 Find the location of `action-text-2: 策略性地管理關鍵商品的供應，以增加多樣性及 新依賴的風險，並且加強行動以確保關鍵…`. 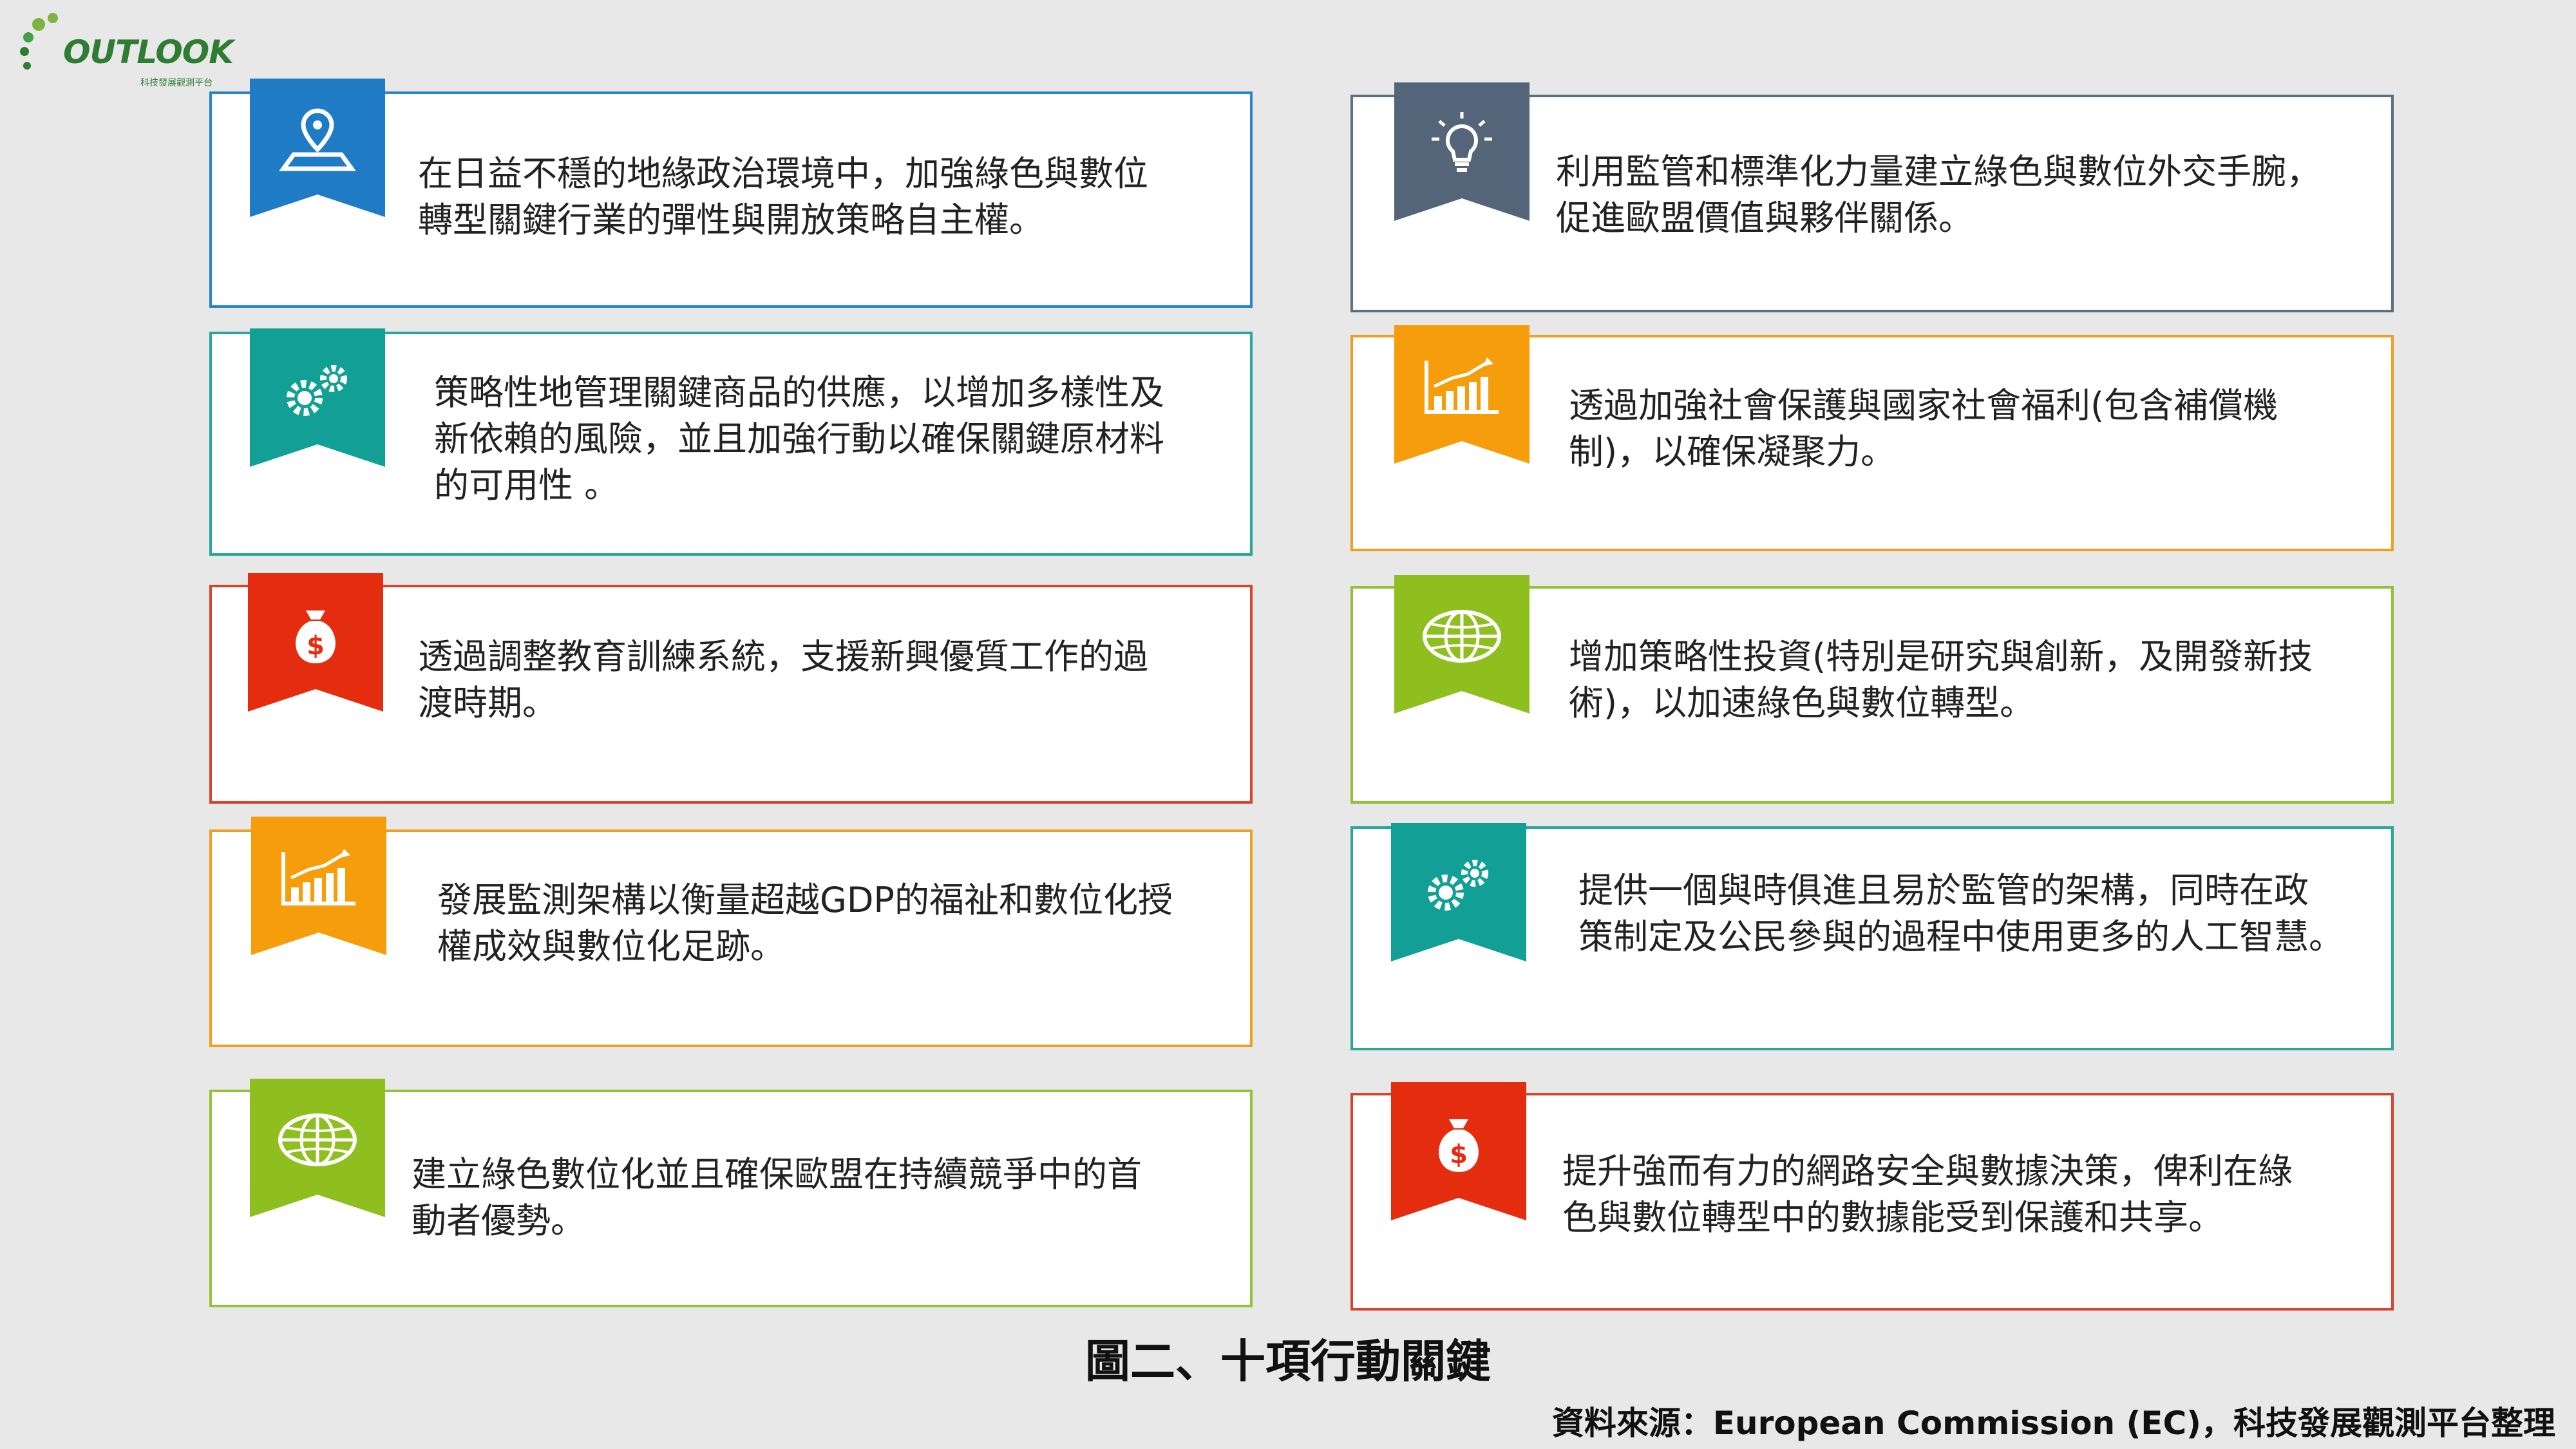

action-text-2: 策略性地管理關鍵商品的供應，以增加多樣性及 新依賴的風險，並且加強行動以確保關鍵… is located at coordinates (799, 439).